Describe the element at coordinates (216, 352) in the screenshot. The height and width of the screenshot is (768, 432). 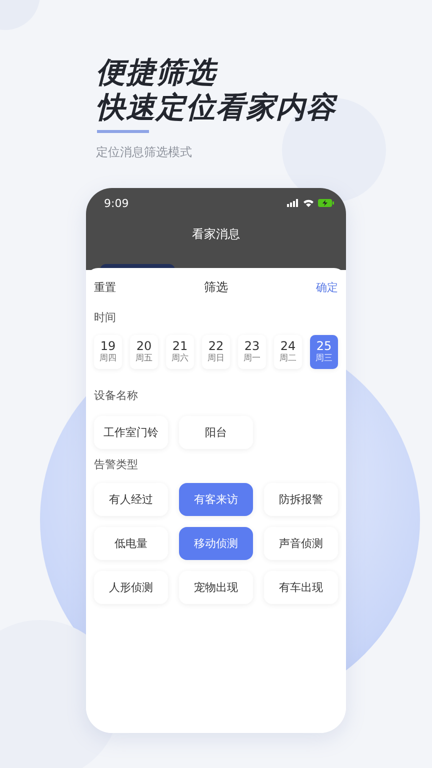
I see `date-chip: 22 周日` at that location.